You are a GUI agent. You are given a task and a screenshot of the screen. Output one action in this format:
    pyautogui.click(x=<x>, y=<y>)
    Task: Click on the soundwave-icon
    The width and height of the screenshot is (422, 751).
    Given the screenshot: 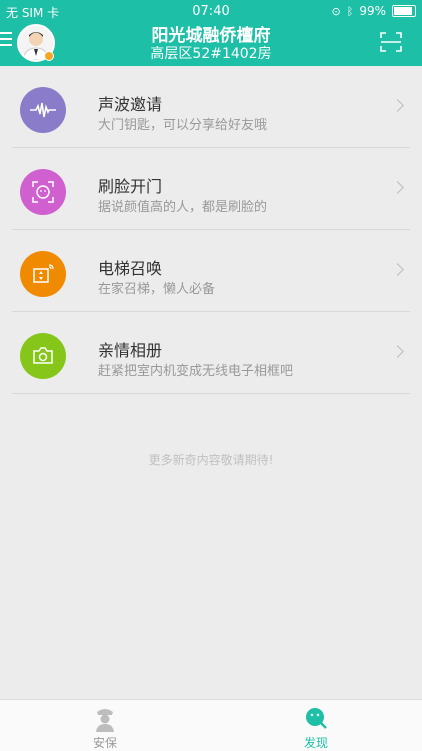 What is the action you would take?
    pyautogui.click(x=43, y=110)
    